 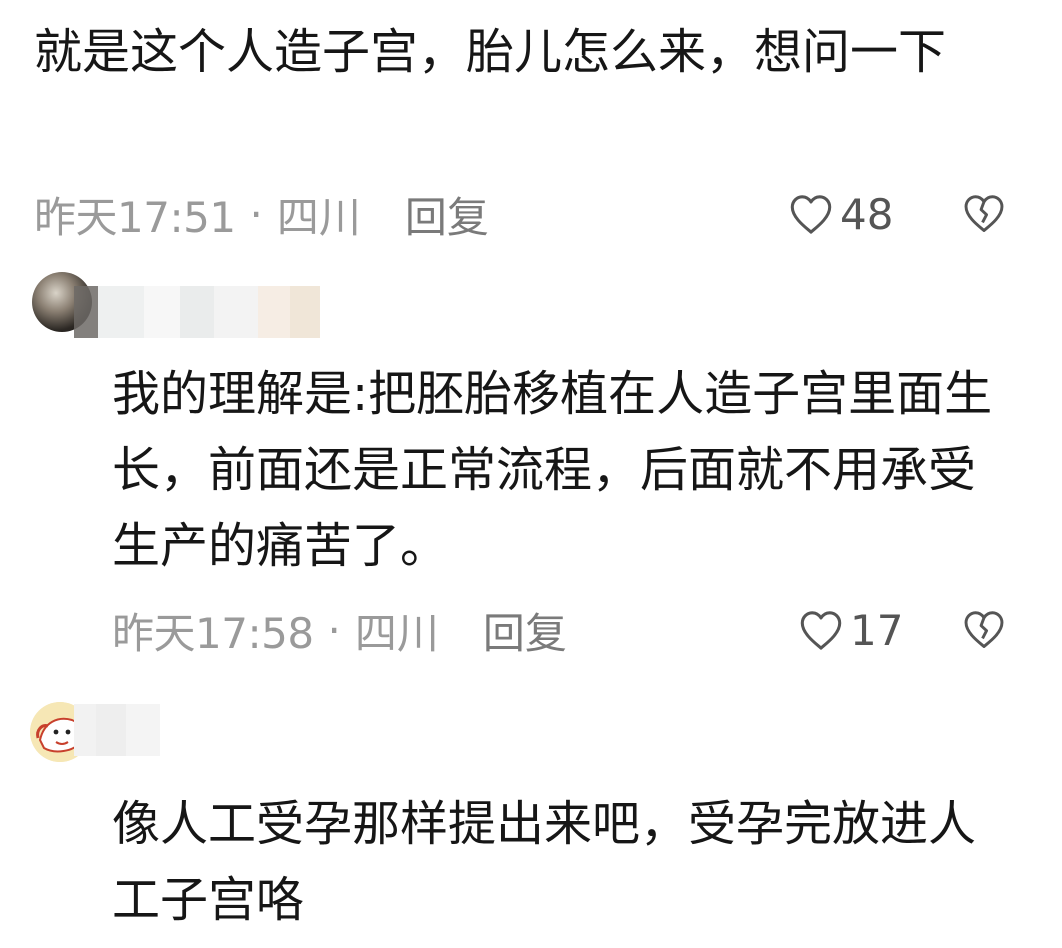 I want to click on comment-3-text: 像人工受孕那样提出来吧，受孕完放进人工子宫咯, so click(x=544, y=862).